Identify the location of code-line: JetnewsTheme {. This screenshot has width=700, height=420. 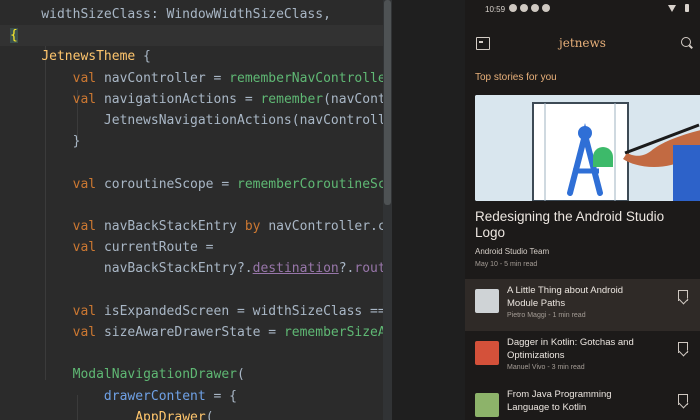
(80, 56).